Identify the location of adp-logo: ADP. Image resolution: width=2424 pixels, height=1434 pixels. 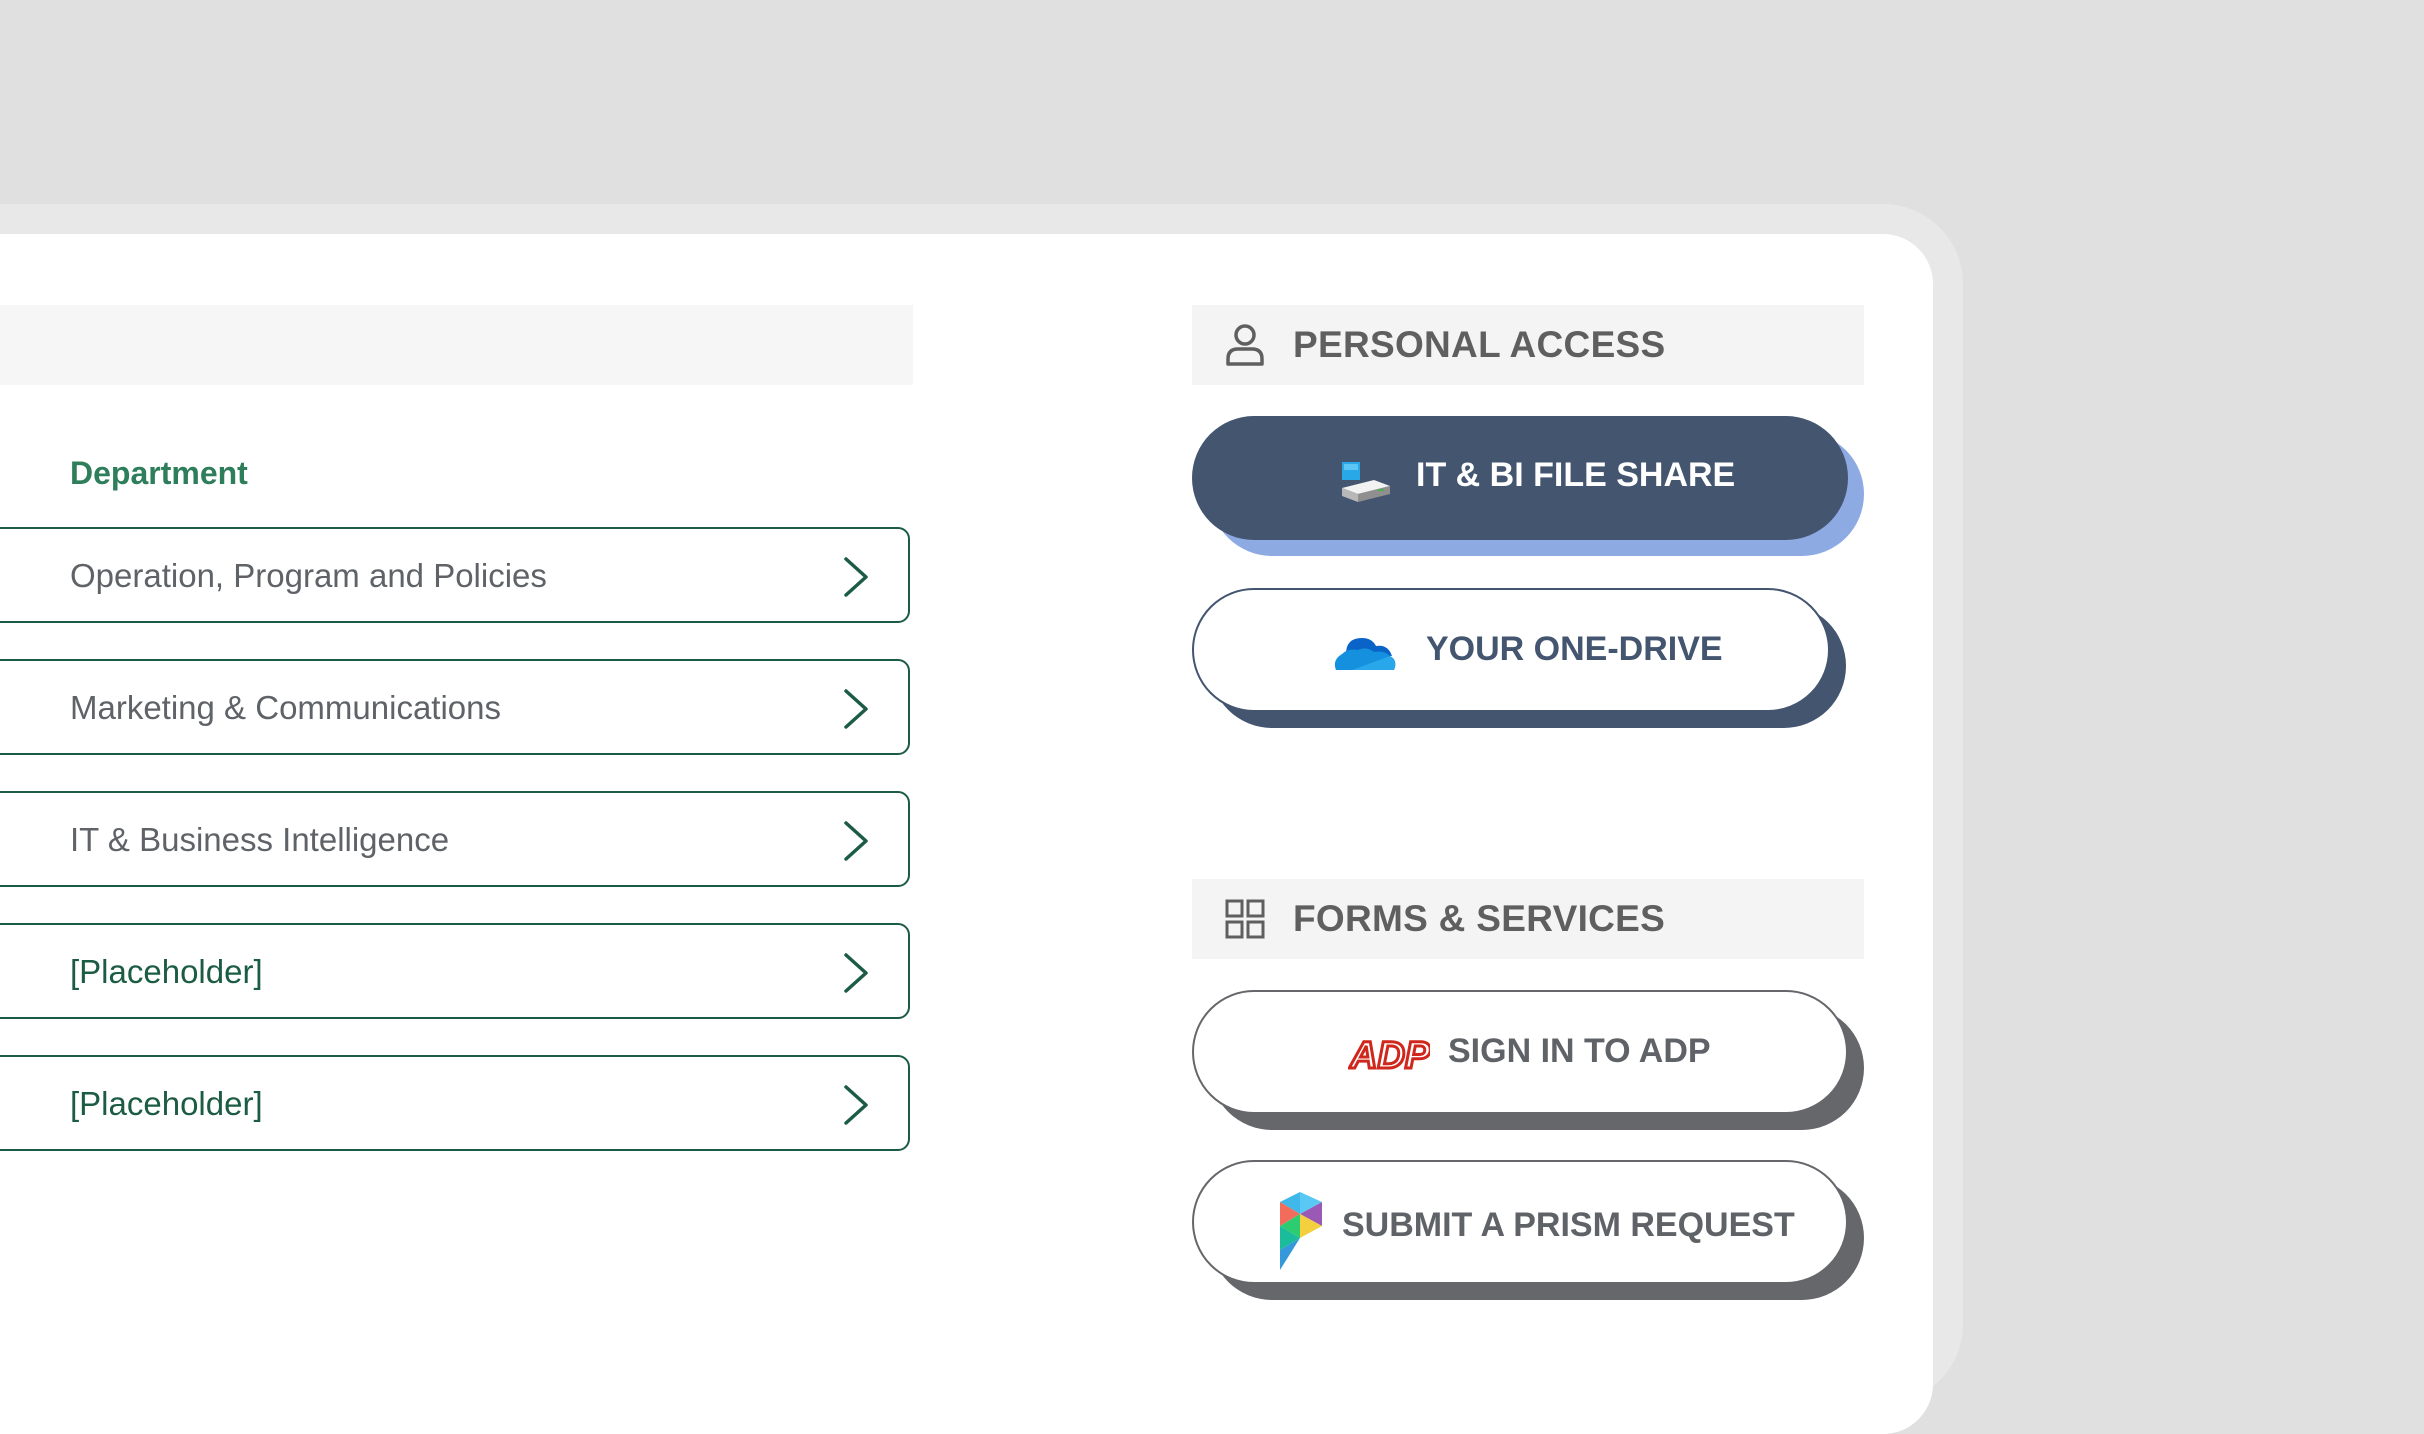
(1389, 1054).